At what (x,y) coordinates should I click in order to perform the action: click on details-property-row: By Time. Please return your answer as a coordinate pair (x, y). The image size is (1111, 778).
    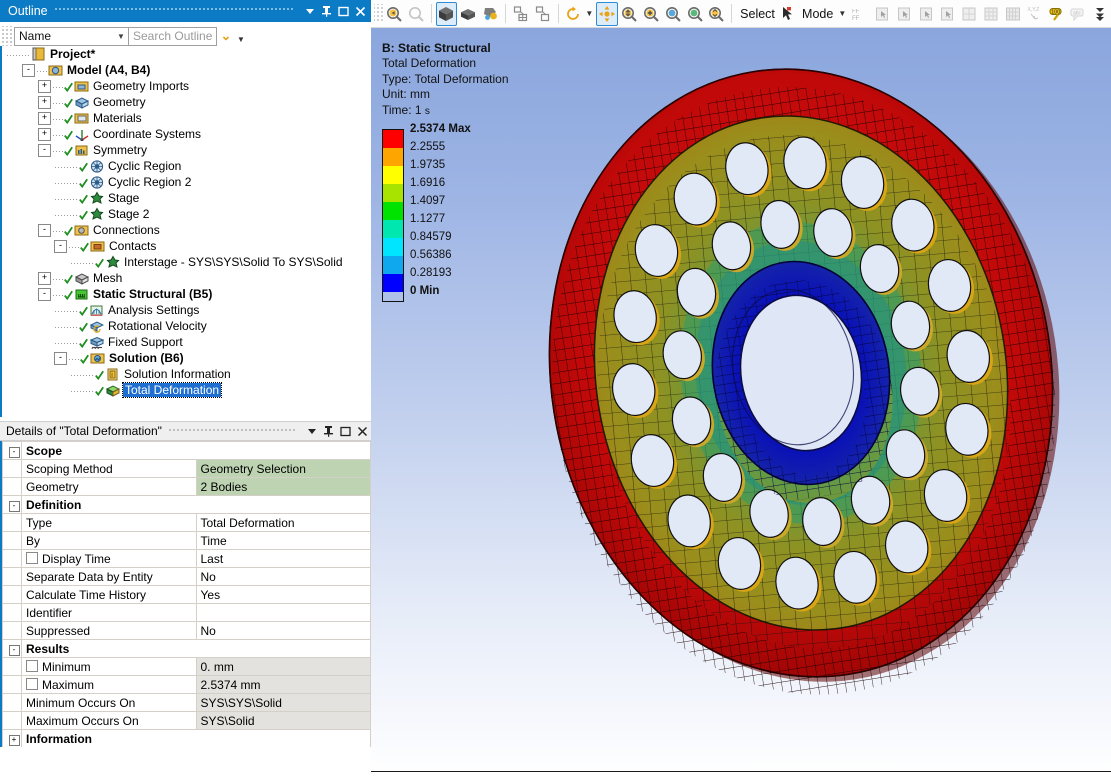
    Looking at the image, I should click on (186, 540).